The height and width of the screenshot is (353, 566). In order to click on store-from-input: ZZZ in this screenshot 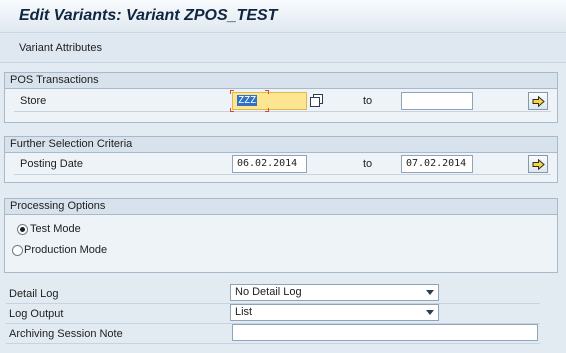, I will do `click(269, 101)`.